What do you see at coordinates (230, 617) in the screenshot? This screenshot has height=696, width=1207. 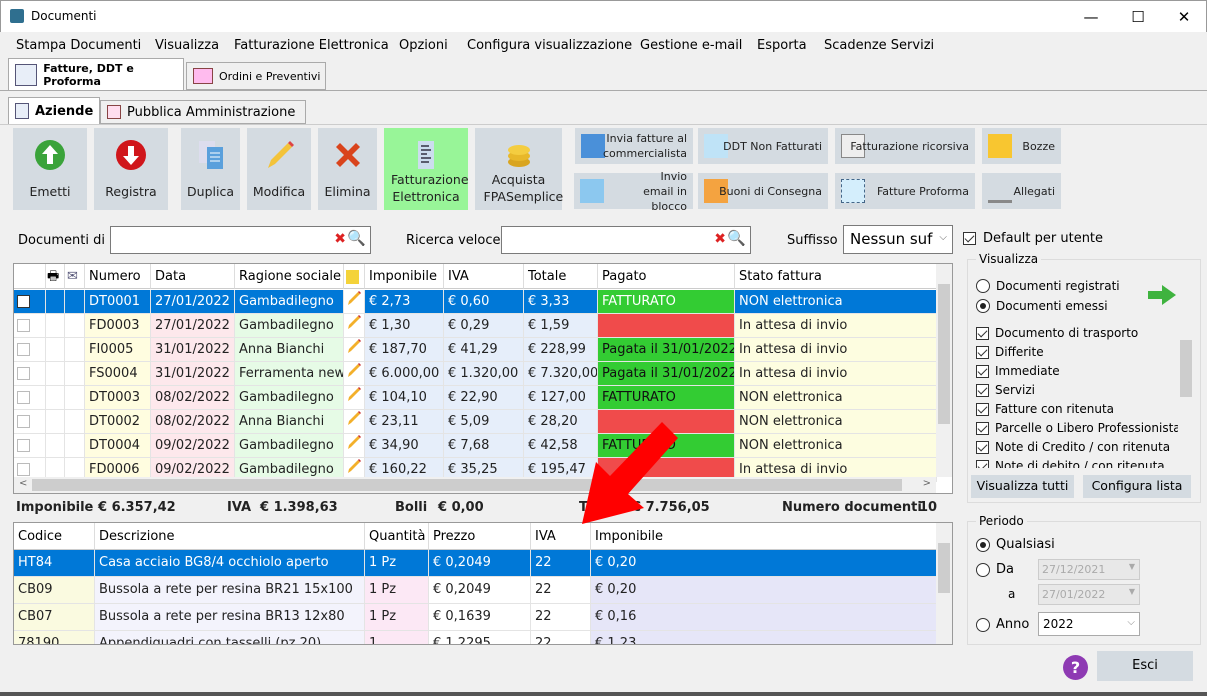 I see `cell-descrizione: Bussola a rete per resina BR13 12x80` at bounding box center [230, 617].